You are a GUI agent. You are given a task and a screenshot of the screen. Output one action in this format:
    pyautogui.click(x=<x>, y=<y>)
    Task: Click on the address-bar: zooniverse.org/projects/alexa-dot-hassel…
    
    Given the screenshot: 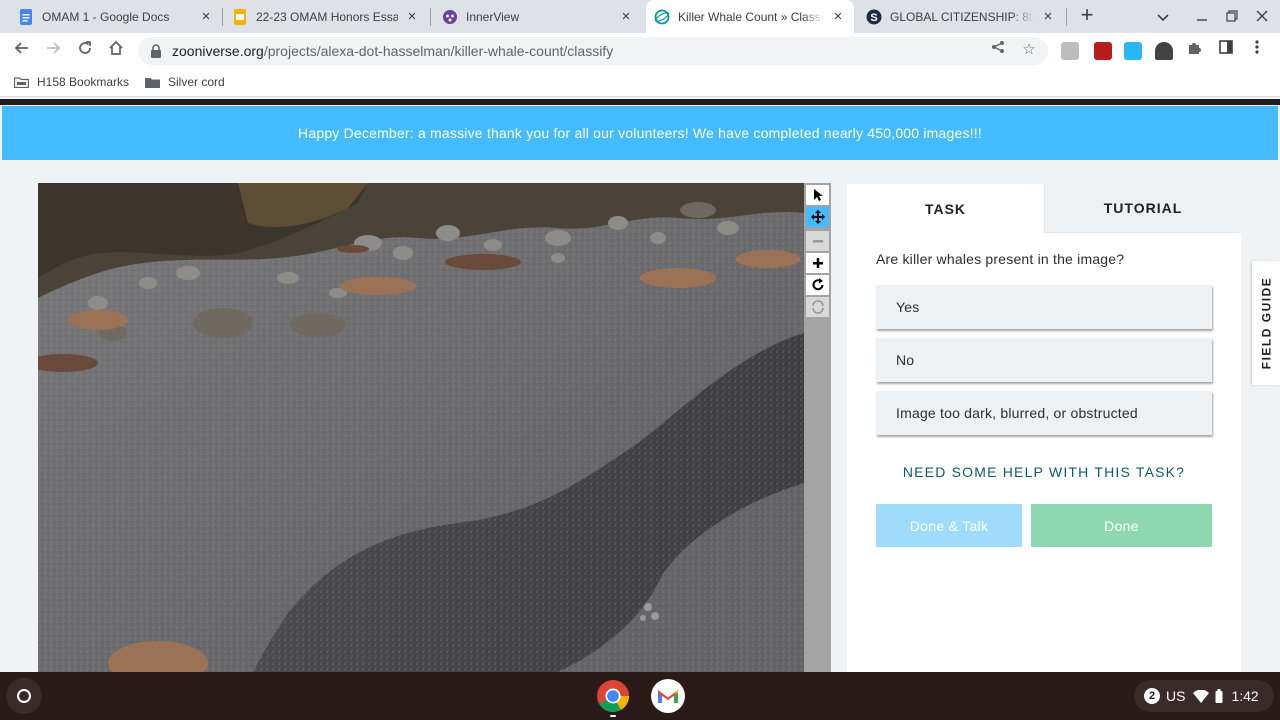 What is the action you would take?
    pyautogui.click(x=593, y=51)
    